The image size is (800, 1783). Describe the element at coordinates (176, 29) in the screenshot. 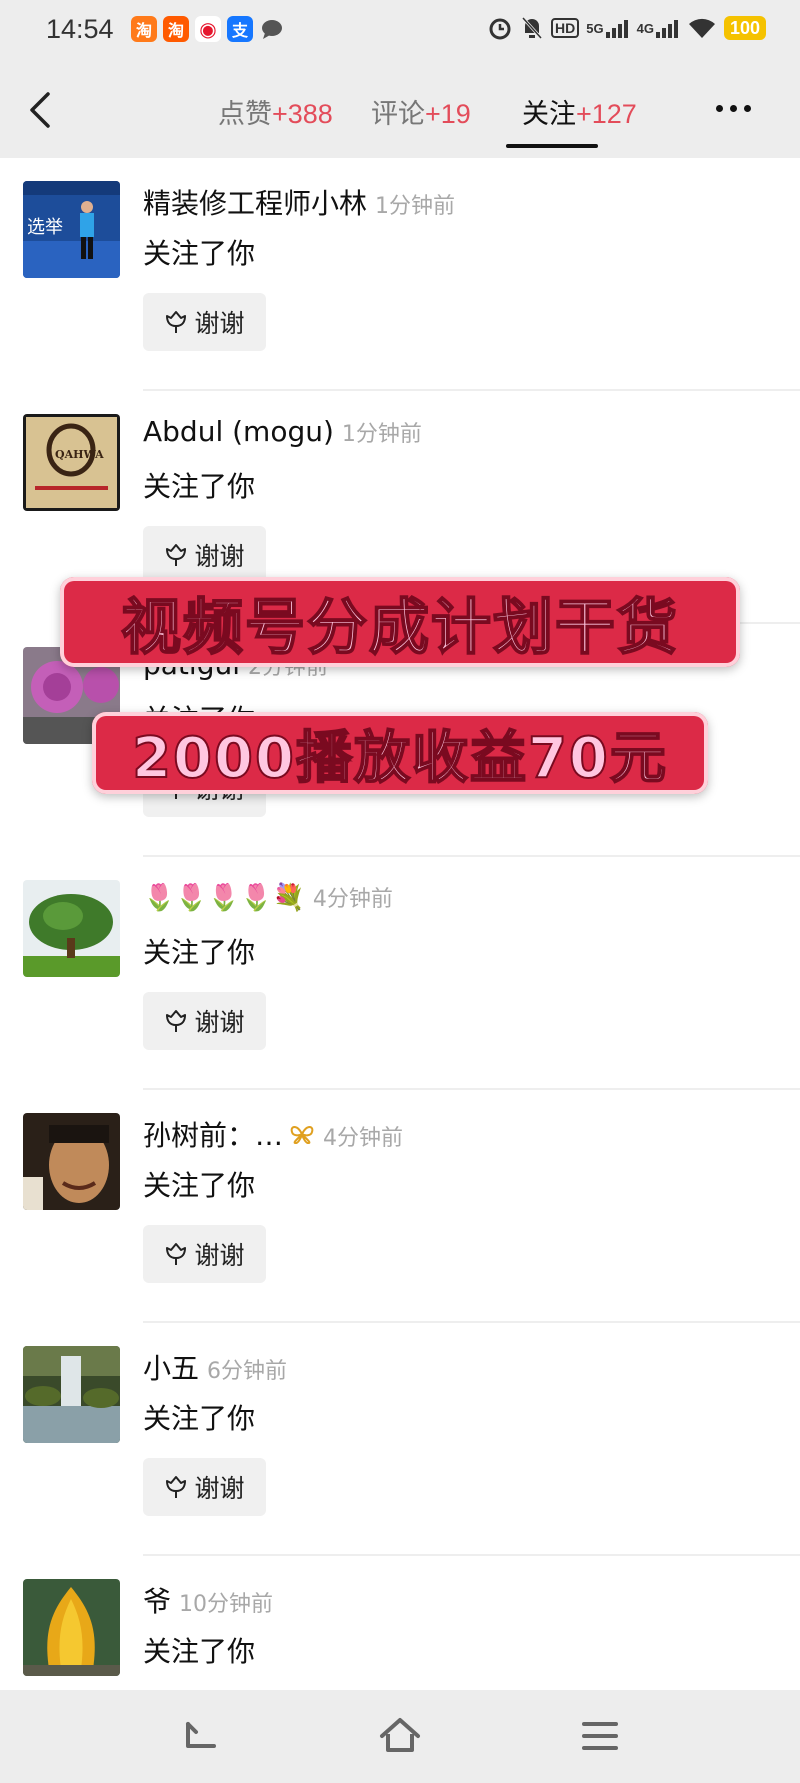

I see `taobao-alt-icon: 淘` at that location.